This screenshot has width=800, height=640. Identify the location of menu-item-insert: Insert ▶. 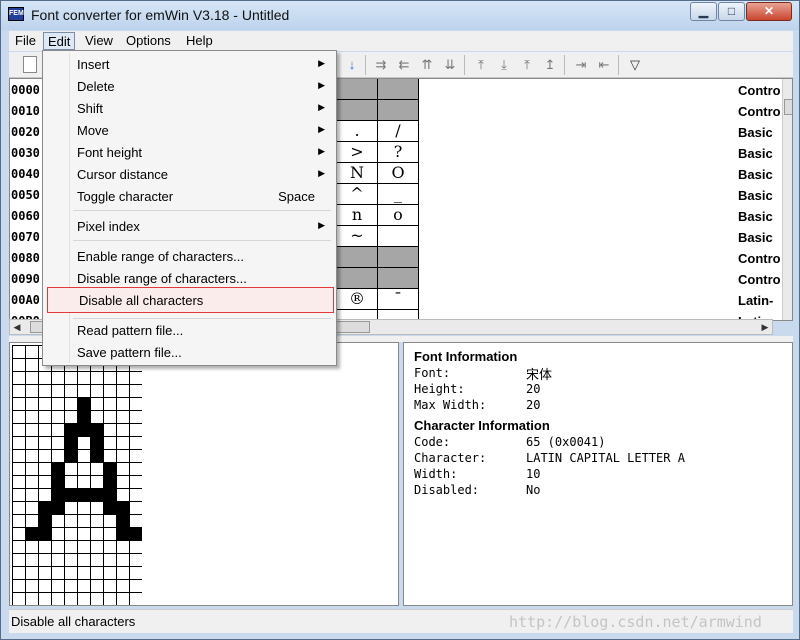
(189, 65).